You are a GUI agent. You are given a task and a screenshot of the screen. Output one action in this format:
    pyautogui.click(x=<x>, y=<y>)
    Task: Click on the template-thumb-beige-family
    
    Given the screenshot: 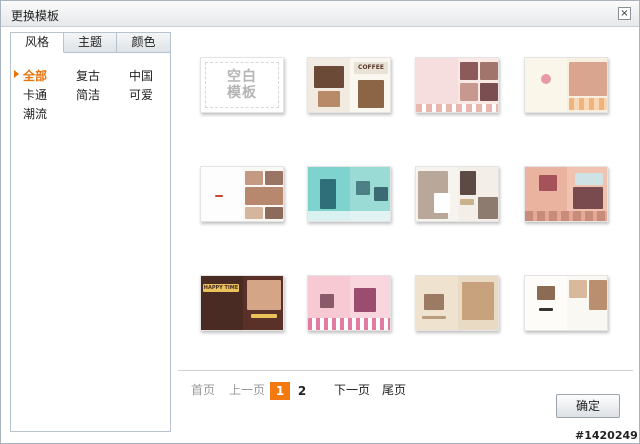 What is the action you would take?
    pyautogui.click(x=457, y=303)
    